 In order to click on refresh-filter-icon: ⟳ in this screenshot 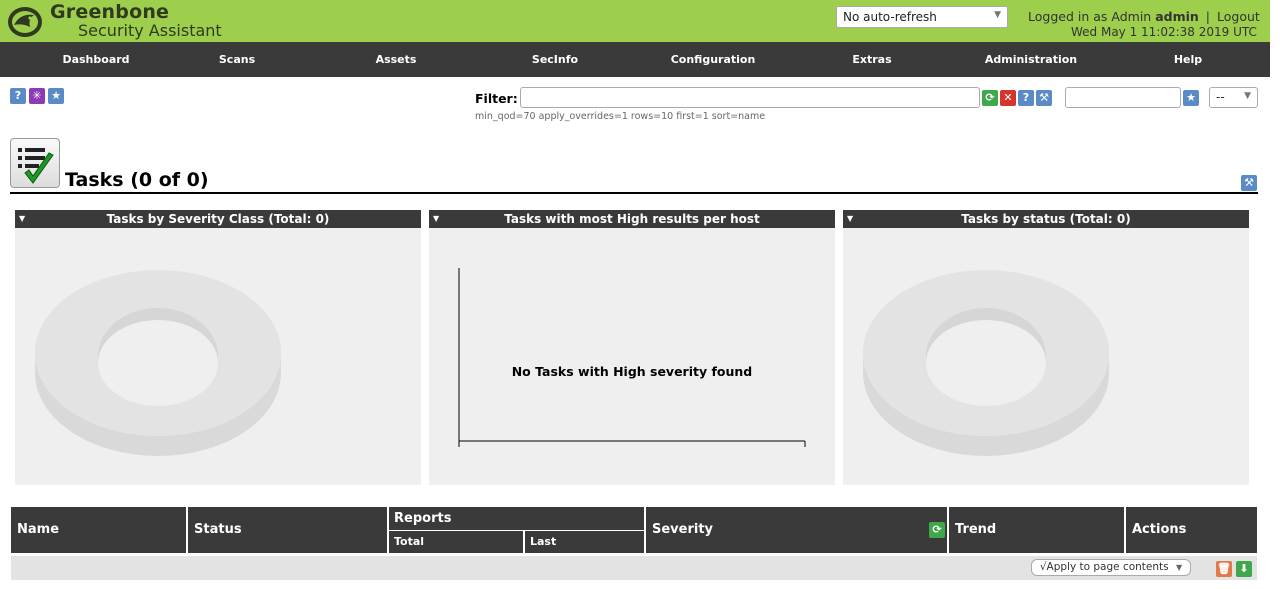, I will do `click(990, 98)`.